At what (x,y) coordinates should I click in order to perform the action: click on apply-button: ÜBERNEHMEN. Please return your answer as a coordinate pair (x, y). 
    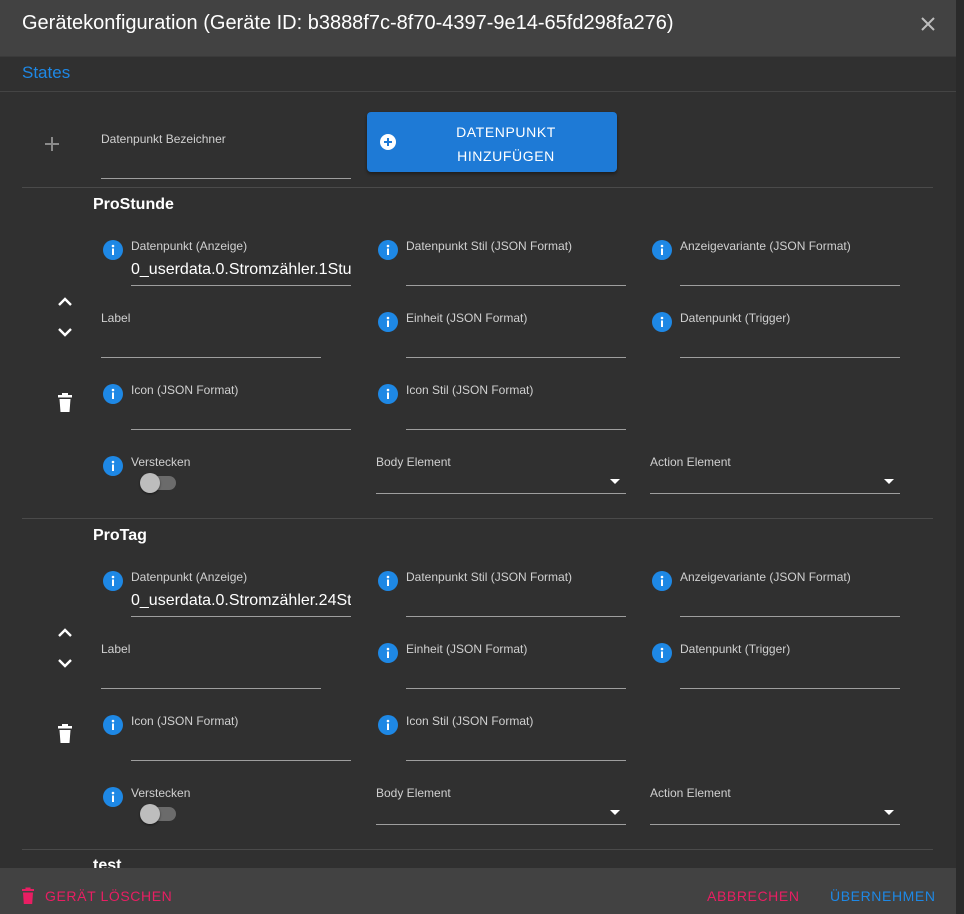
    Looking at the image, I should click on (883, 896).